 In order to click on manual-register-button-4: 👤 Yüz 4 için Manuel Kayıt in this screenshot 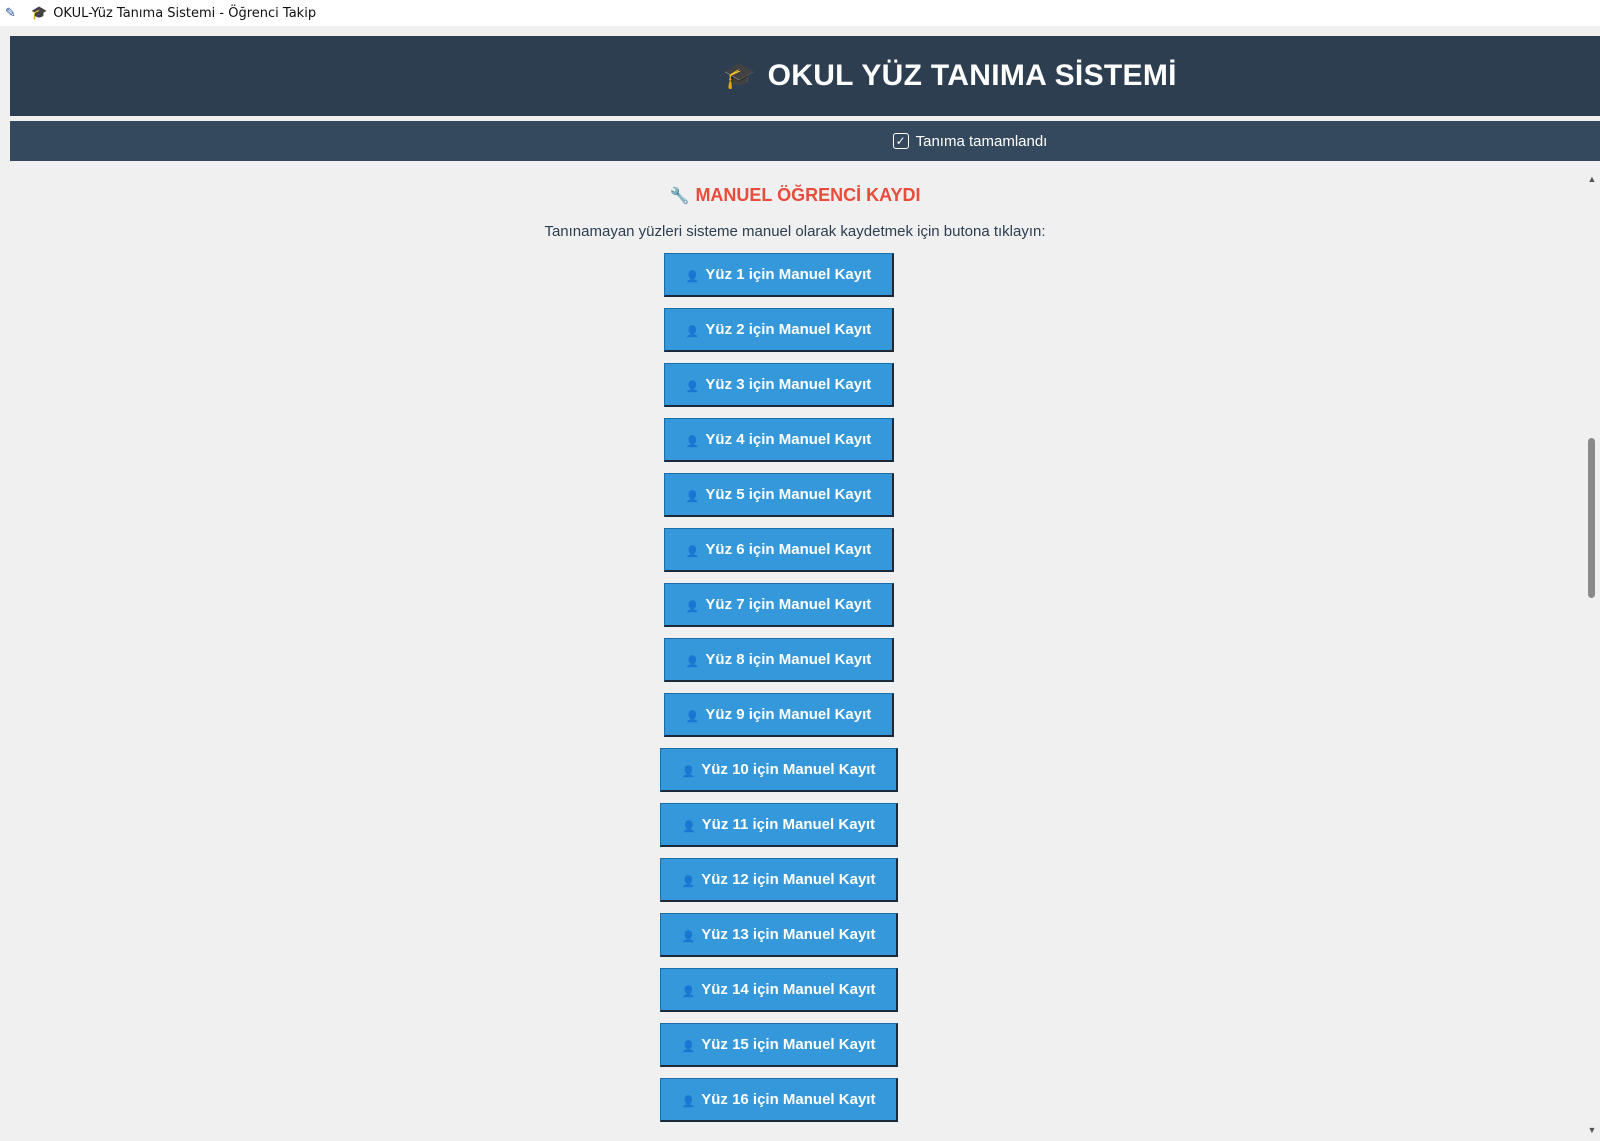, I will do `click(779, 440)`.